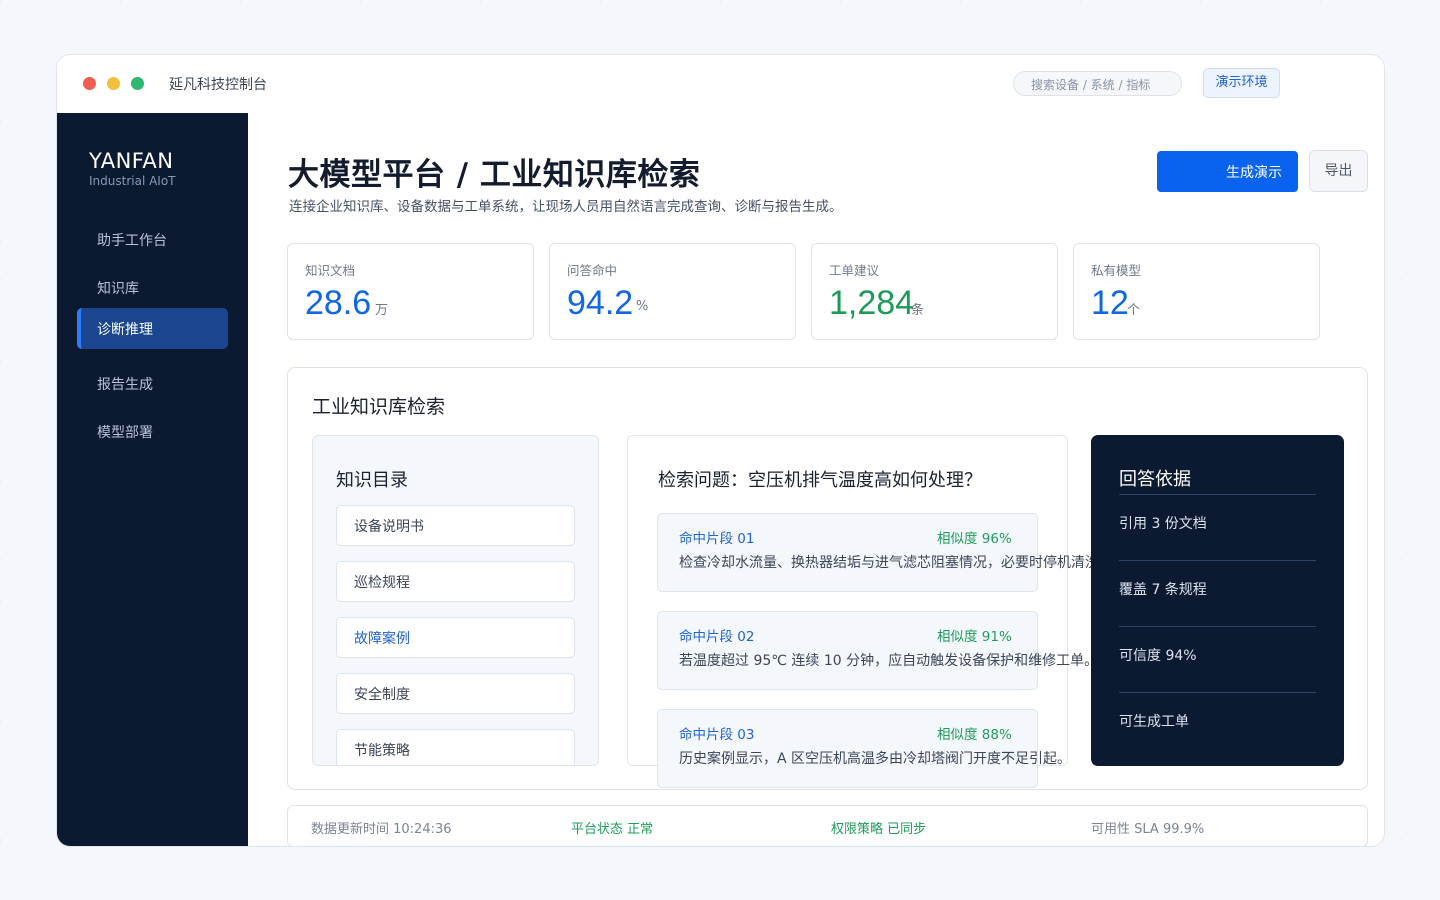 Image resolution: width=1440 pixels, height=900 pixels. I want to click on sidebar-item-reports: 报告生成, so click(152, 383).